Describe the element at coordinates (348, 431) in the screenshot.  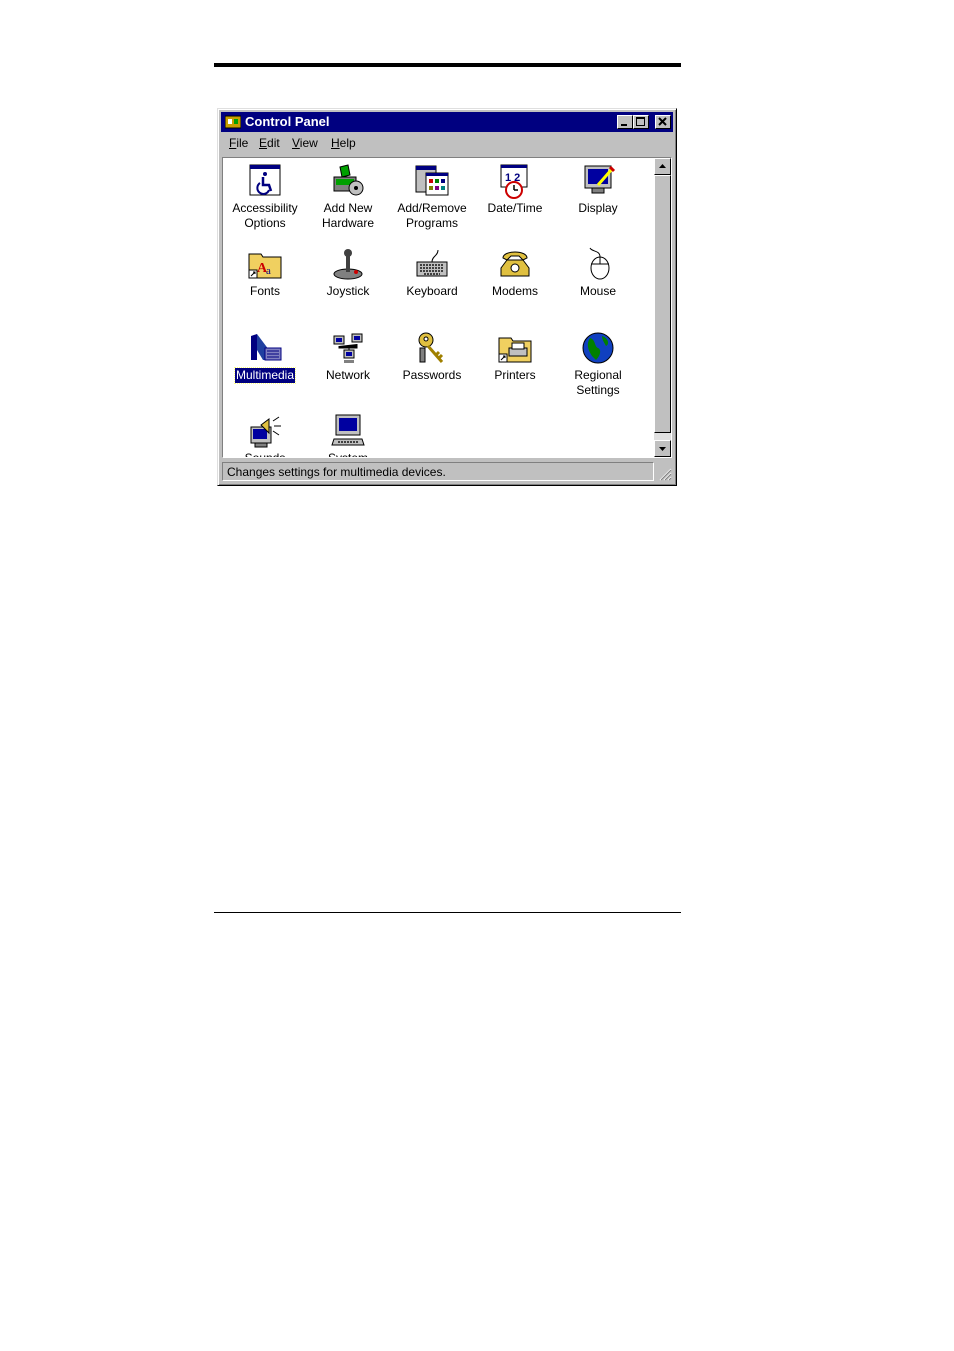
I see `computer-icon` at that location.